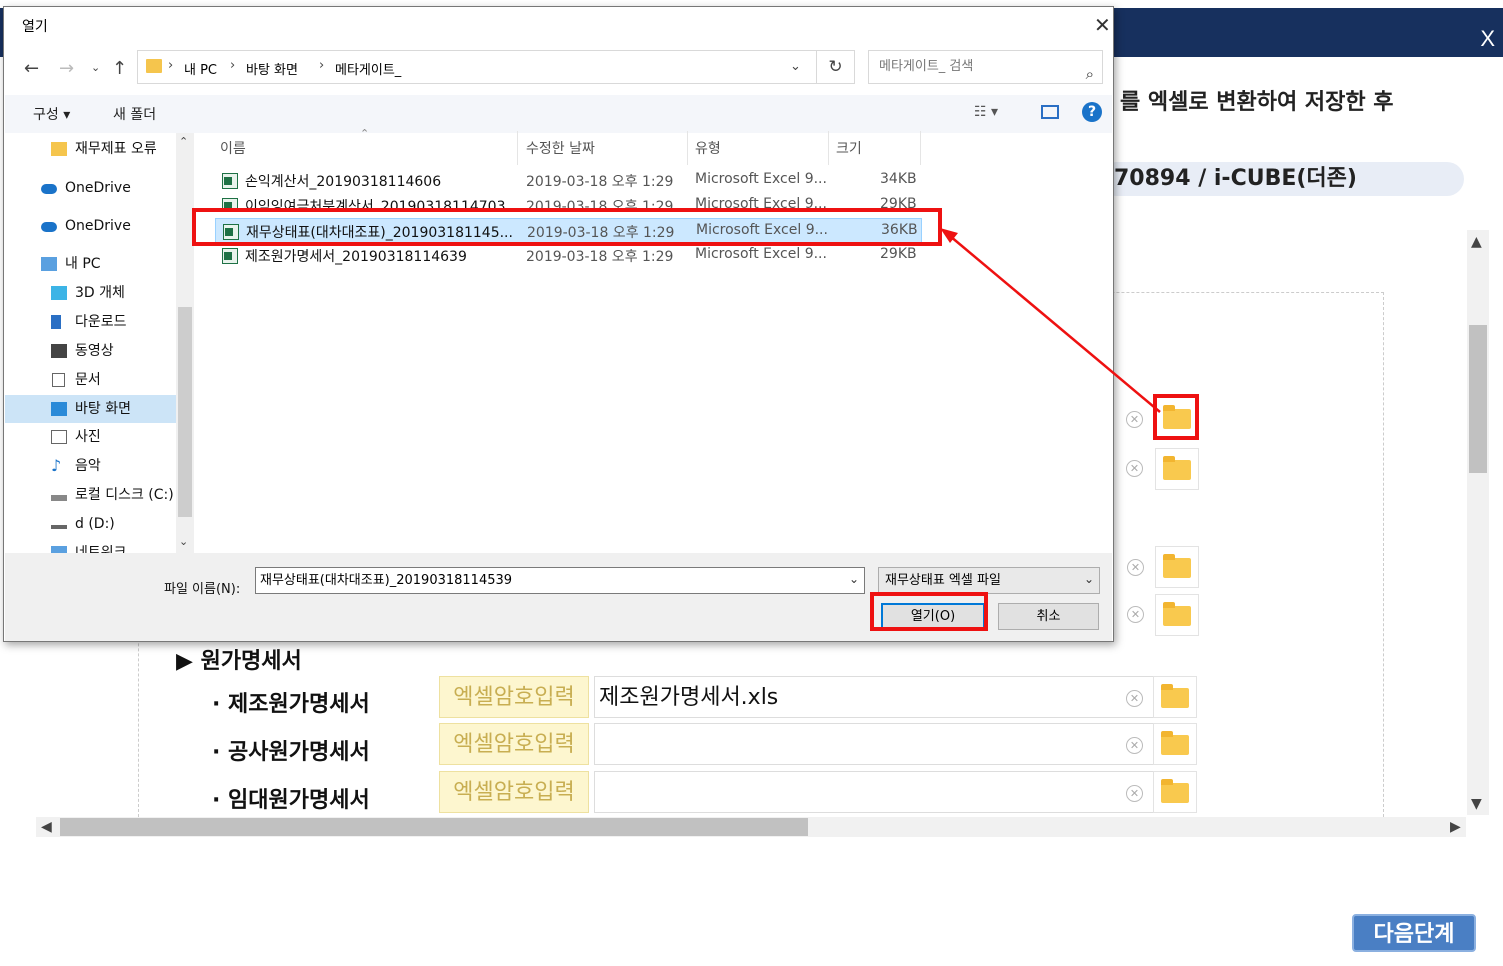 This screenshot has height=966, width=1503. What do you see at coordinates (95, 67) in the screenshot?
I see `recent-dropdown-icon: ⌄` at bounding box center [95, 67].